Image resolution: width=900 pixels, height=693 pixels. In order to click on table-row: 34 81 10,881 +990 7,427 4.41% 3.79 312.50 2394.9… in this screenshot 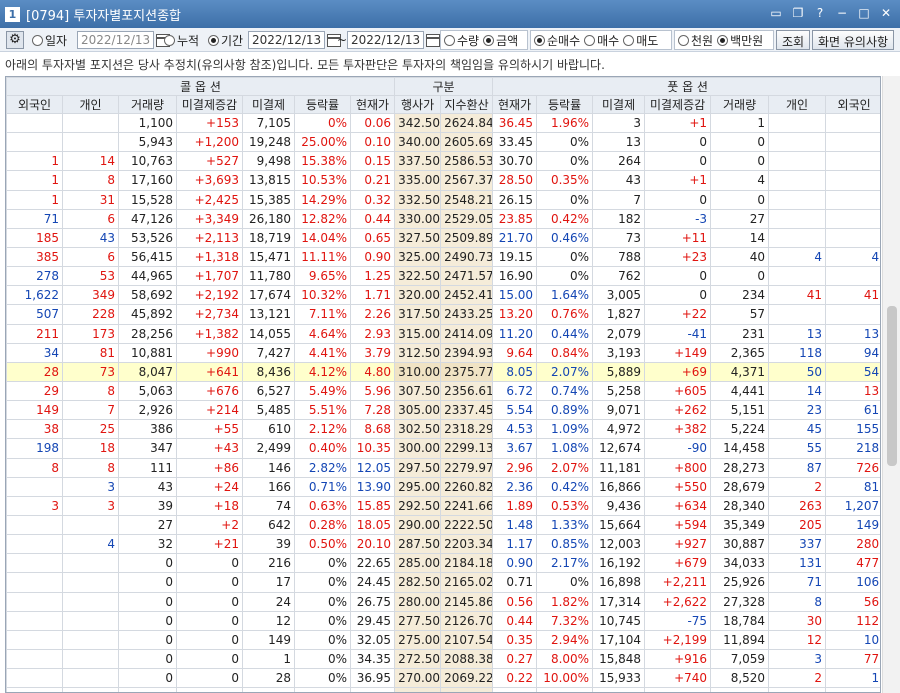, I will do `click(443, 352)`.